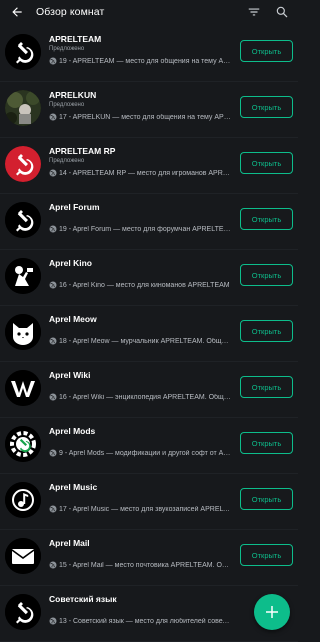 Image resolution: width=320 pixels, height=642 pixels. I want to click on room-name: Aprel Kino, so click(70, 263).